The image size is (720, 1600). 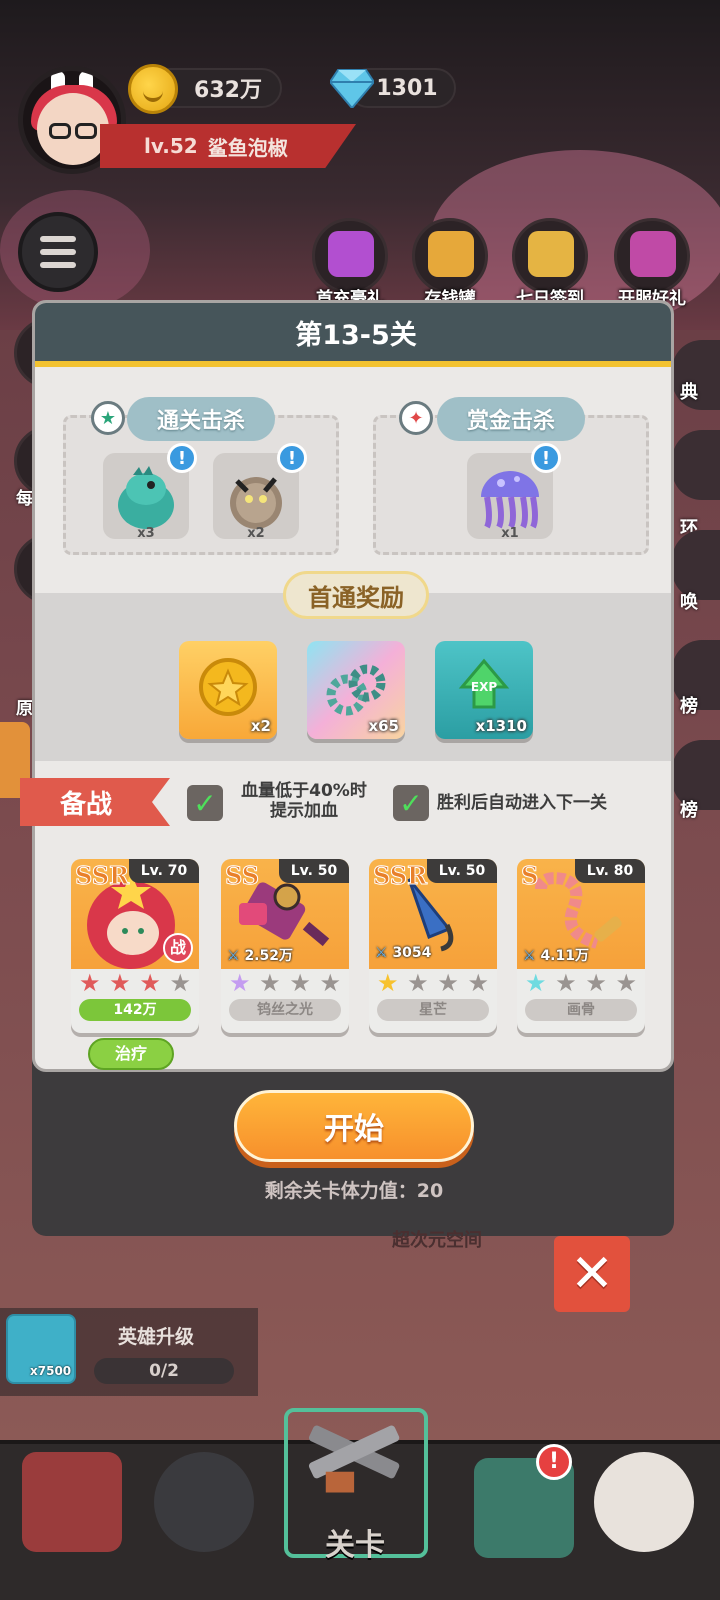 What do you see at coordinates (155, 1337) in the screenshot?
I see `upgrade-title: 英雄升级` at bounding box center [155, 1337].